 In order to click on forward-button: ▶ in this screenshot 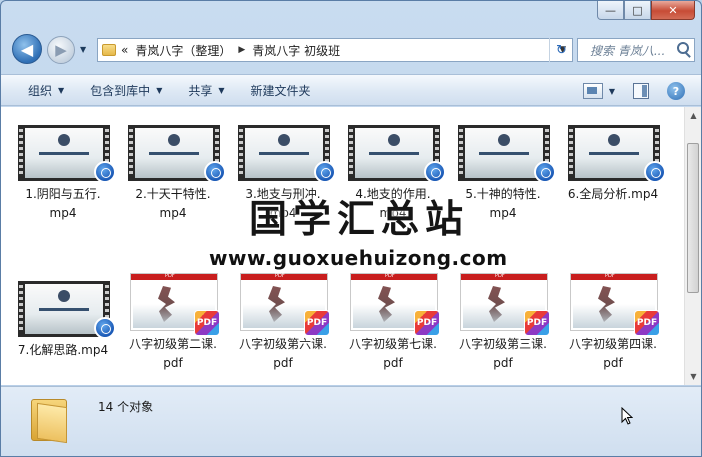, I will do `click(61, 50)`.